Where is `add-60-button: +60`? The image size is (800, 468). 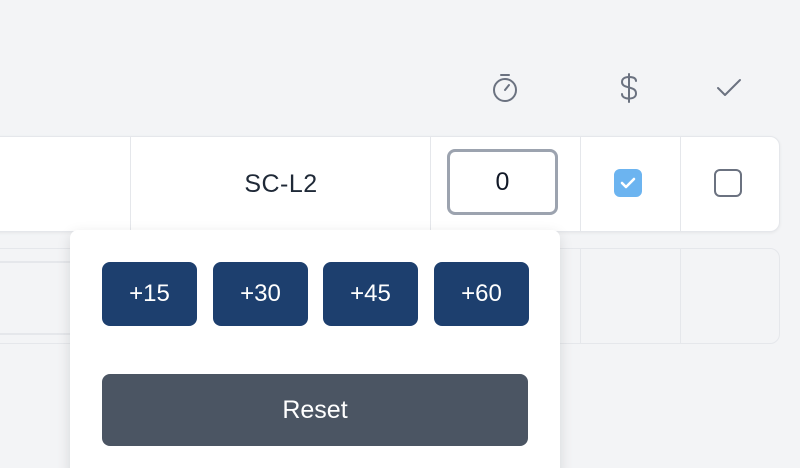 add-60-button: +60 is located at coordinates (481, 294).